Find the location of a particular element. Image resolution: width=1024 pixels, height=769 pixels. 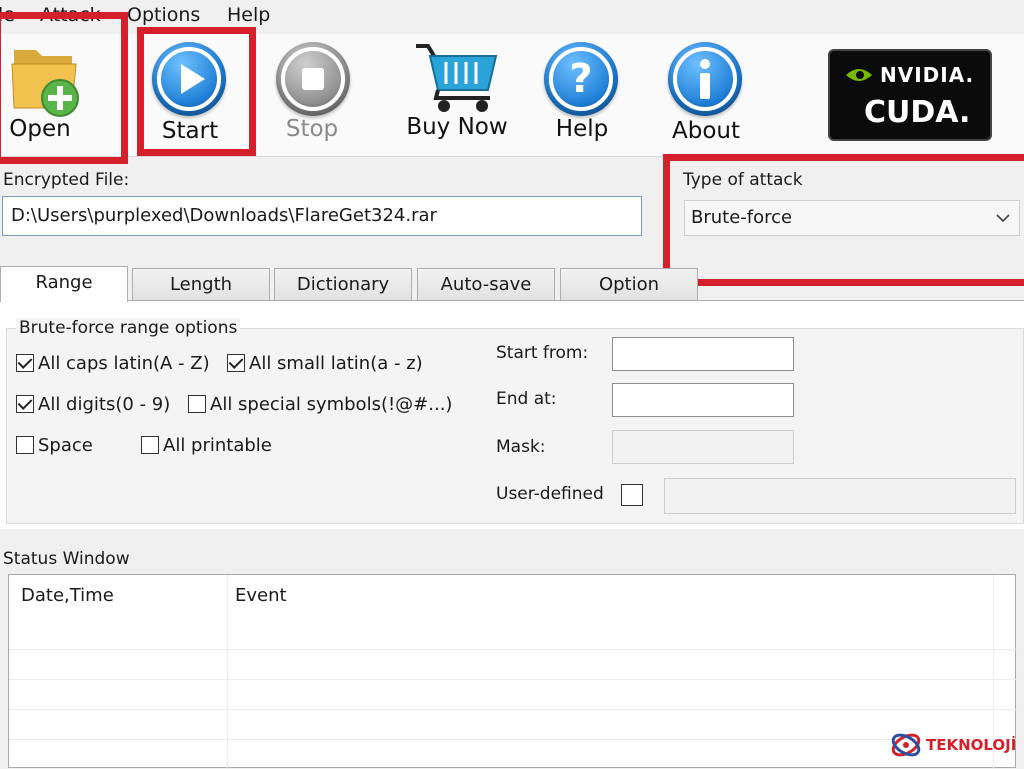

checkbox-label: All special symbols(!@#...) is located at coordinates (331, 404).